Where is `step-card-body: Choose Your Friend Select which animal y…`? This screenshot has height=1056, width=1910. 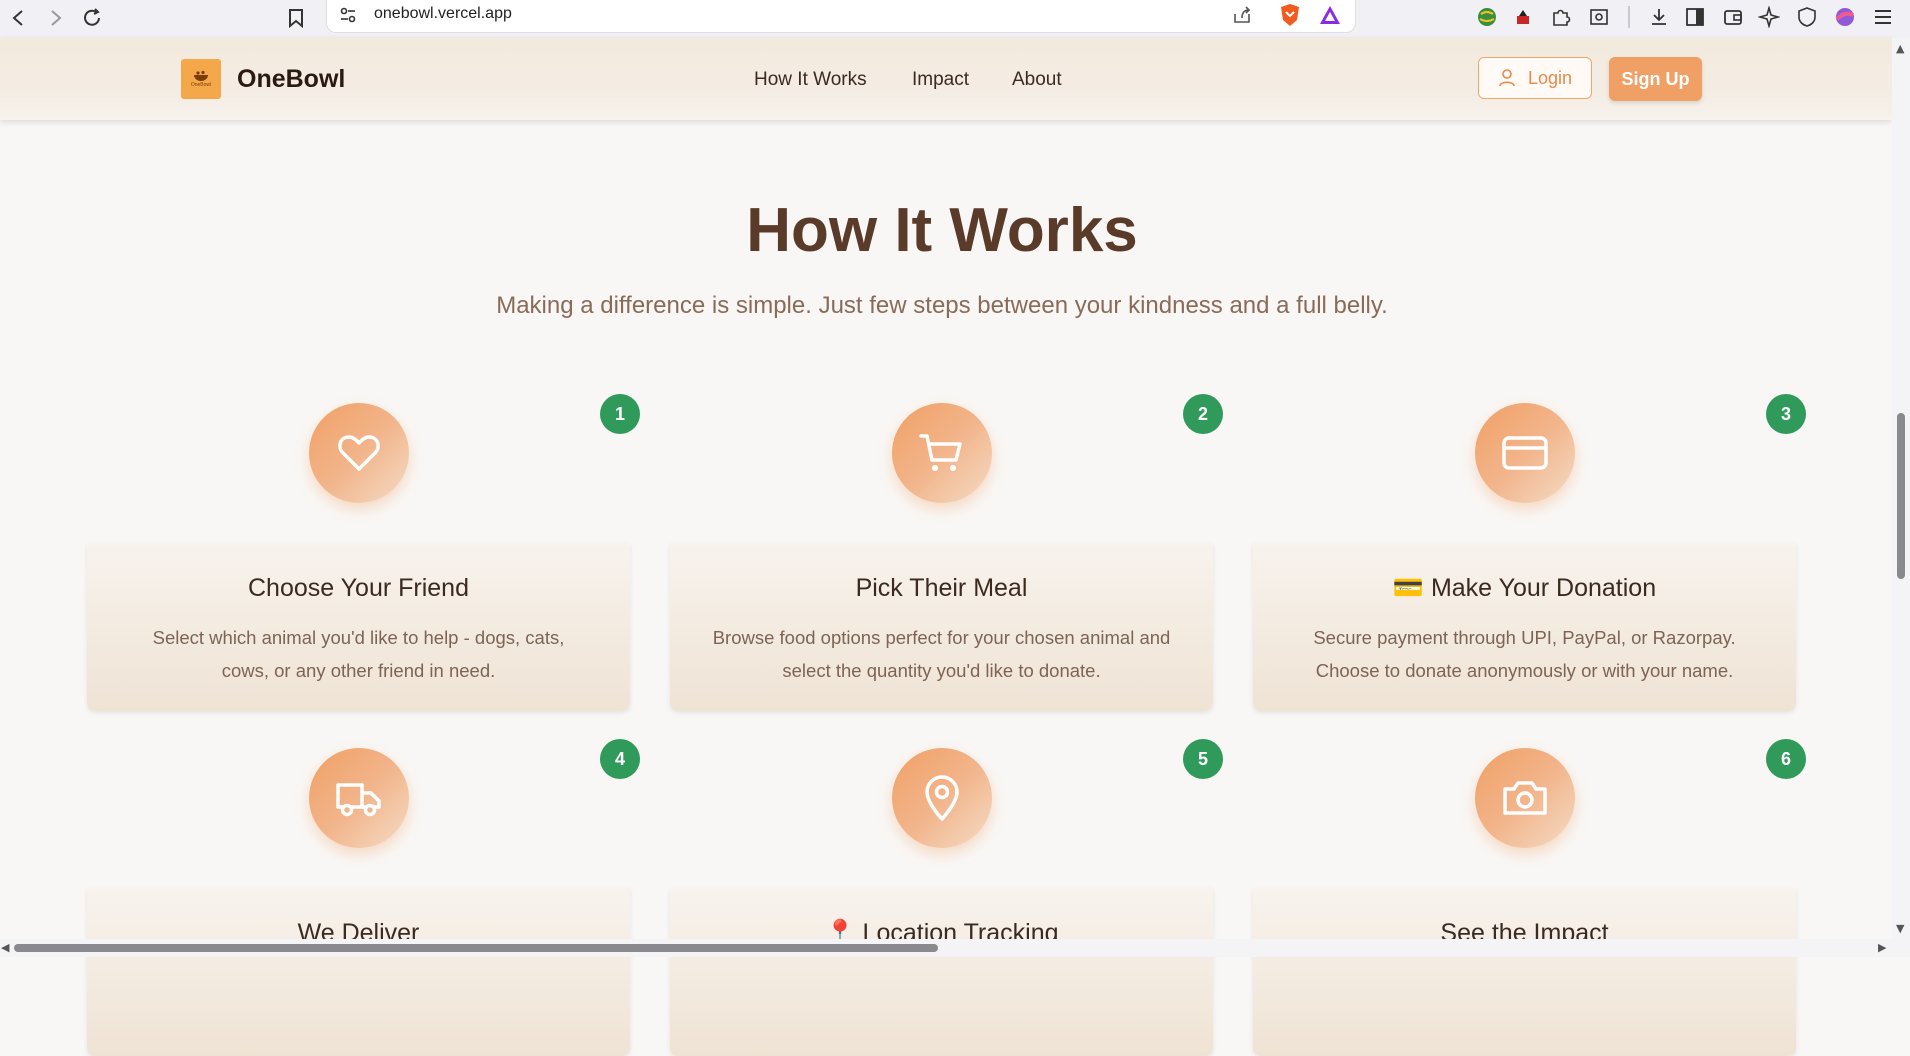 step-card-body: Choose Your Friend Select which animal y… is located at coordinates (358, 627).